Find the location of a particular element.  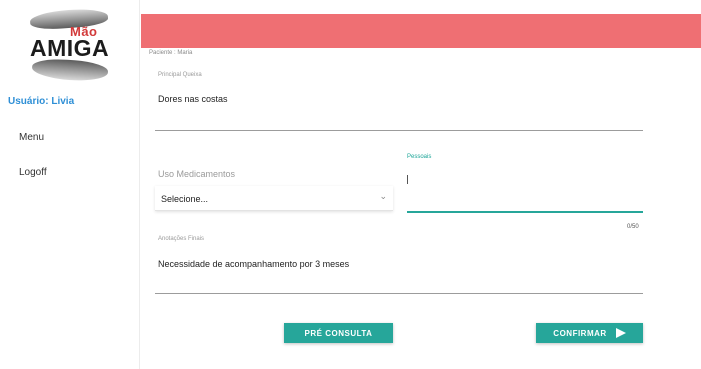

user-name: Livia is located at coordinates (63, 101).